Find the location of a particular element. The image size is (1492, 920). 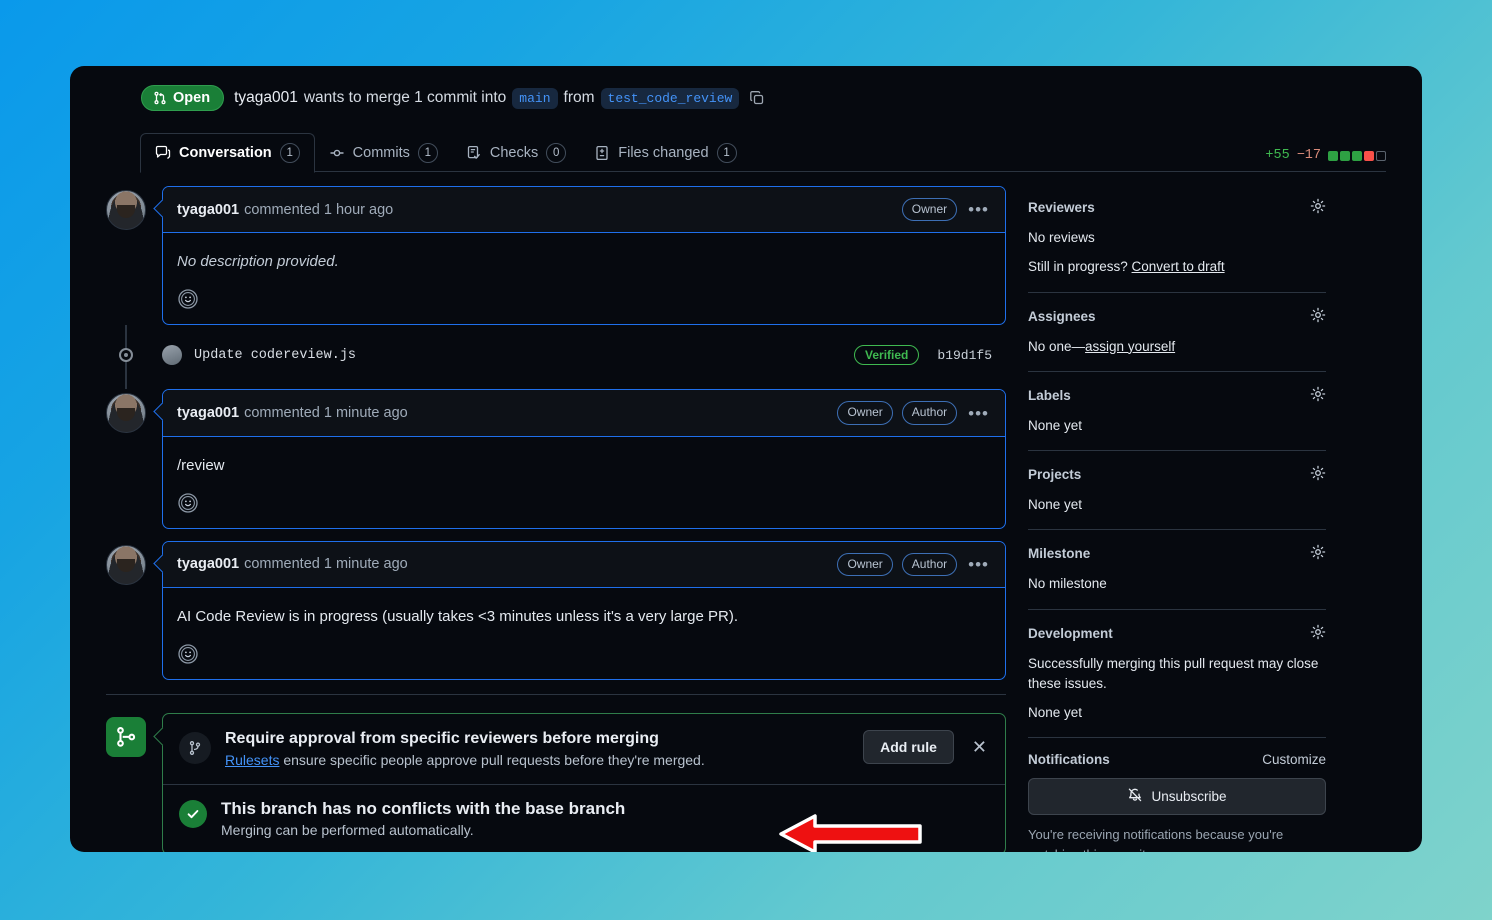

projects-title: Projects is located at coordinates (1055, 474).